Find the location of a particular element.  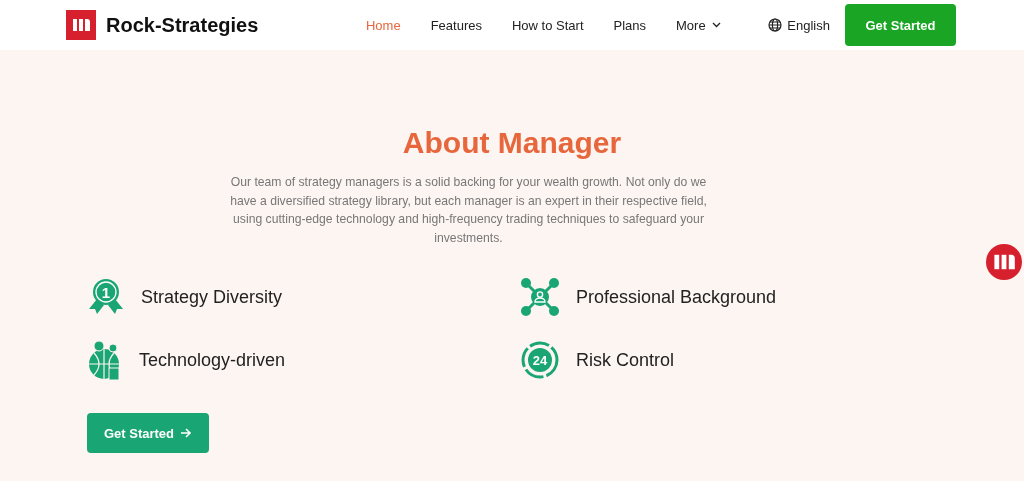

nav-link: How to Start is located at coordinates (547, 25).